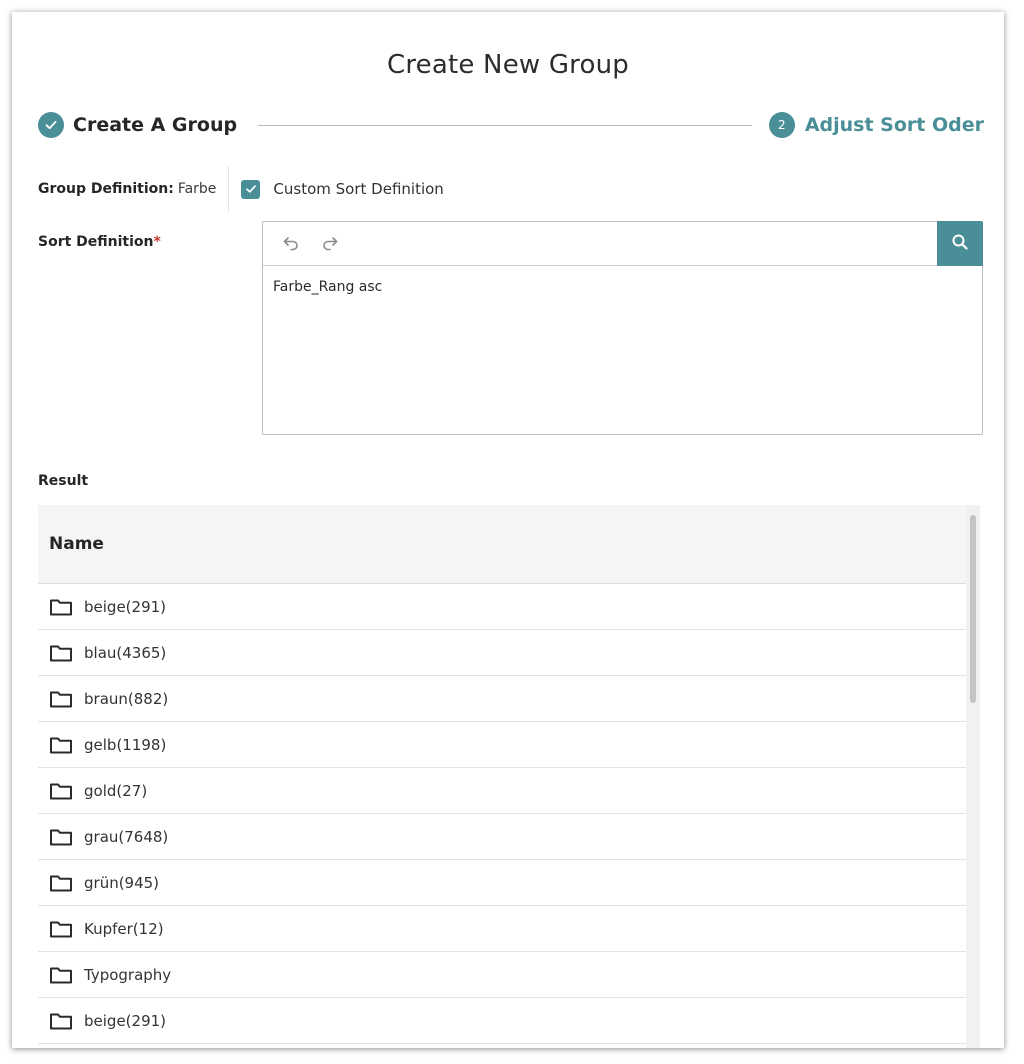  What do you see at coordinates (76, 544) in the screenshot?
I see `column-header-name: Name` at bounding box center [76, 544].